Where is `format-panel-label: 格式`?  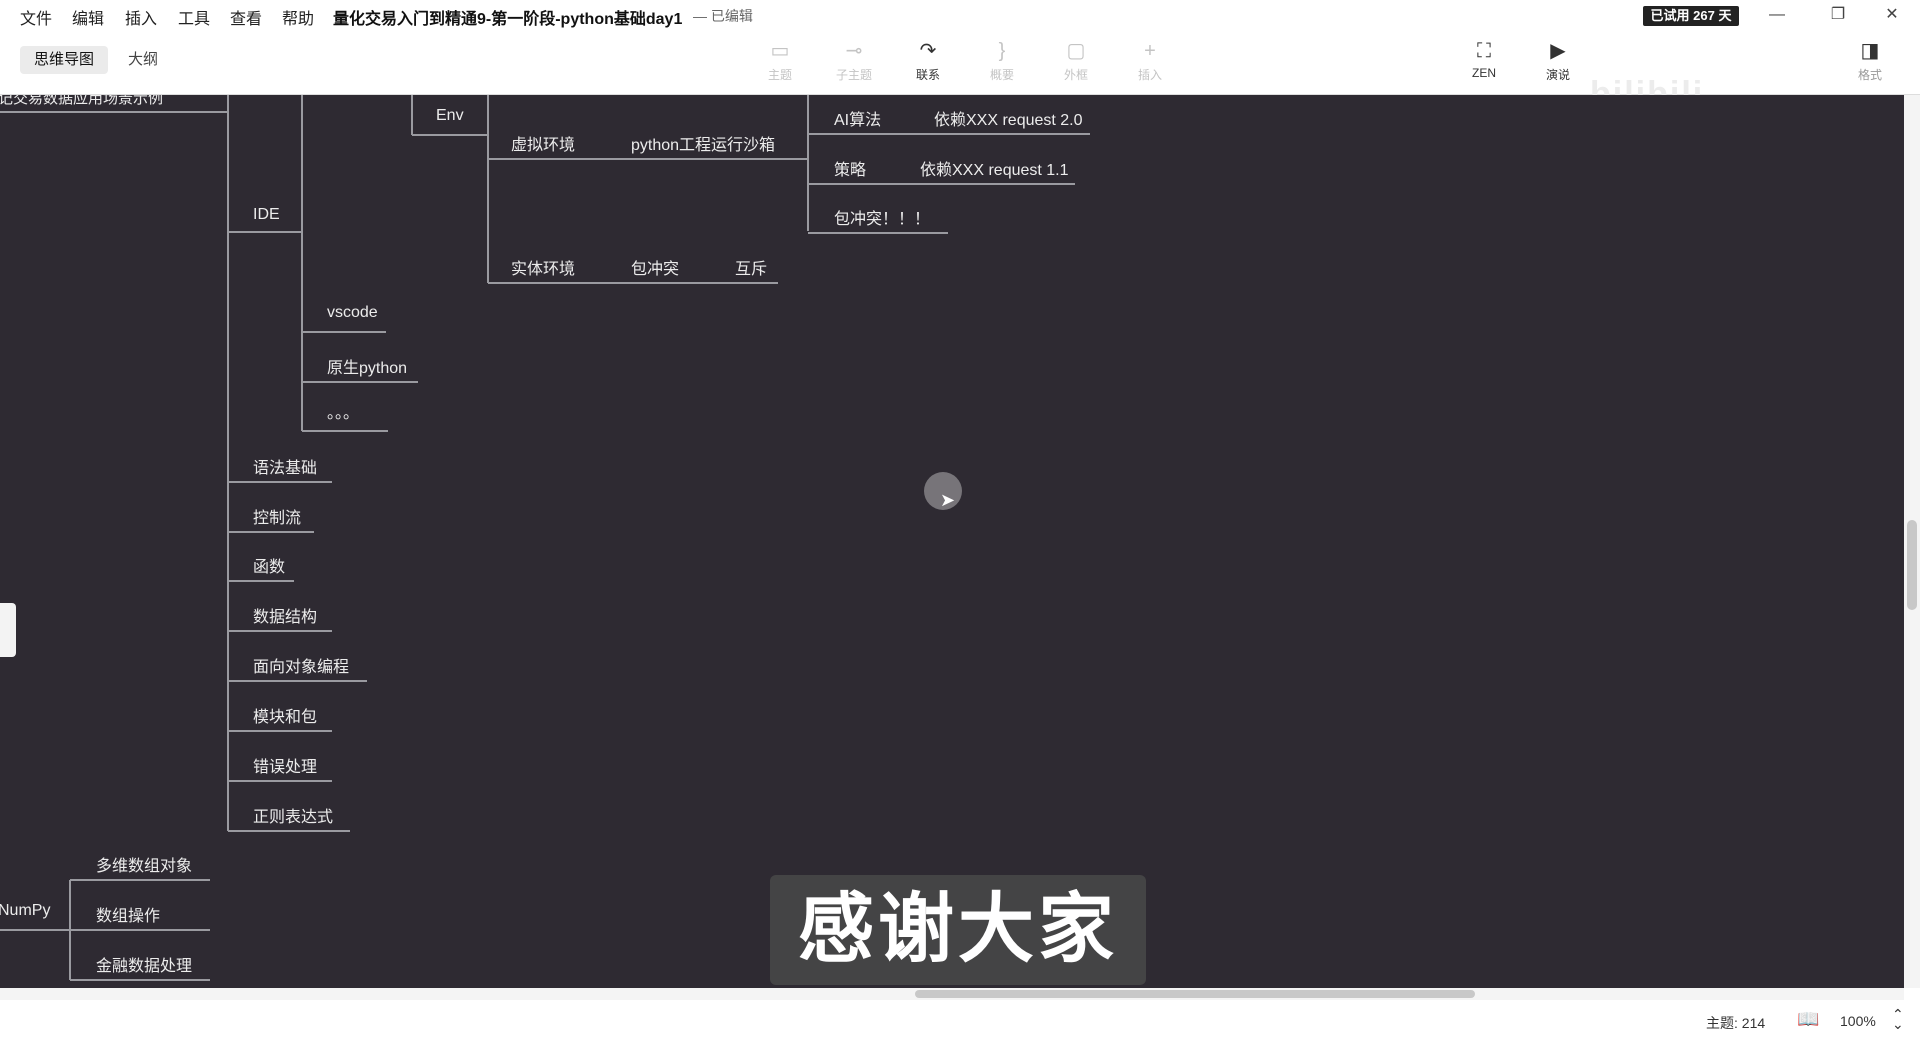
format-panel-label: 格式 is located at coordinates (1869, 75).